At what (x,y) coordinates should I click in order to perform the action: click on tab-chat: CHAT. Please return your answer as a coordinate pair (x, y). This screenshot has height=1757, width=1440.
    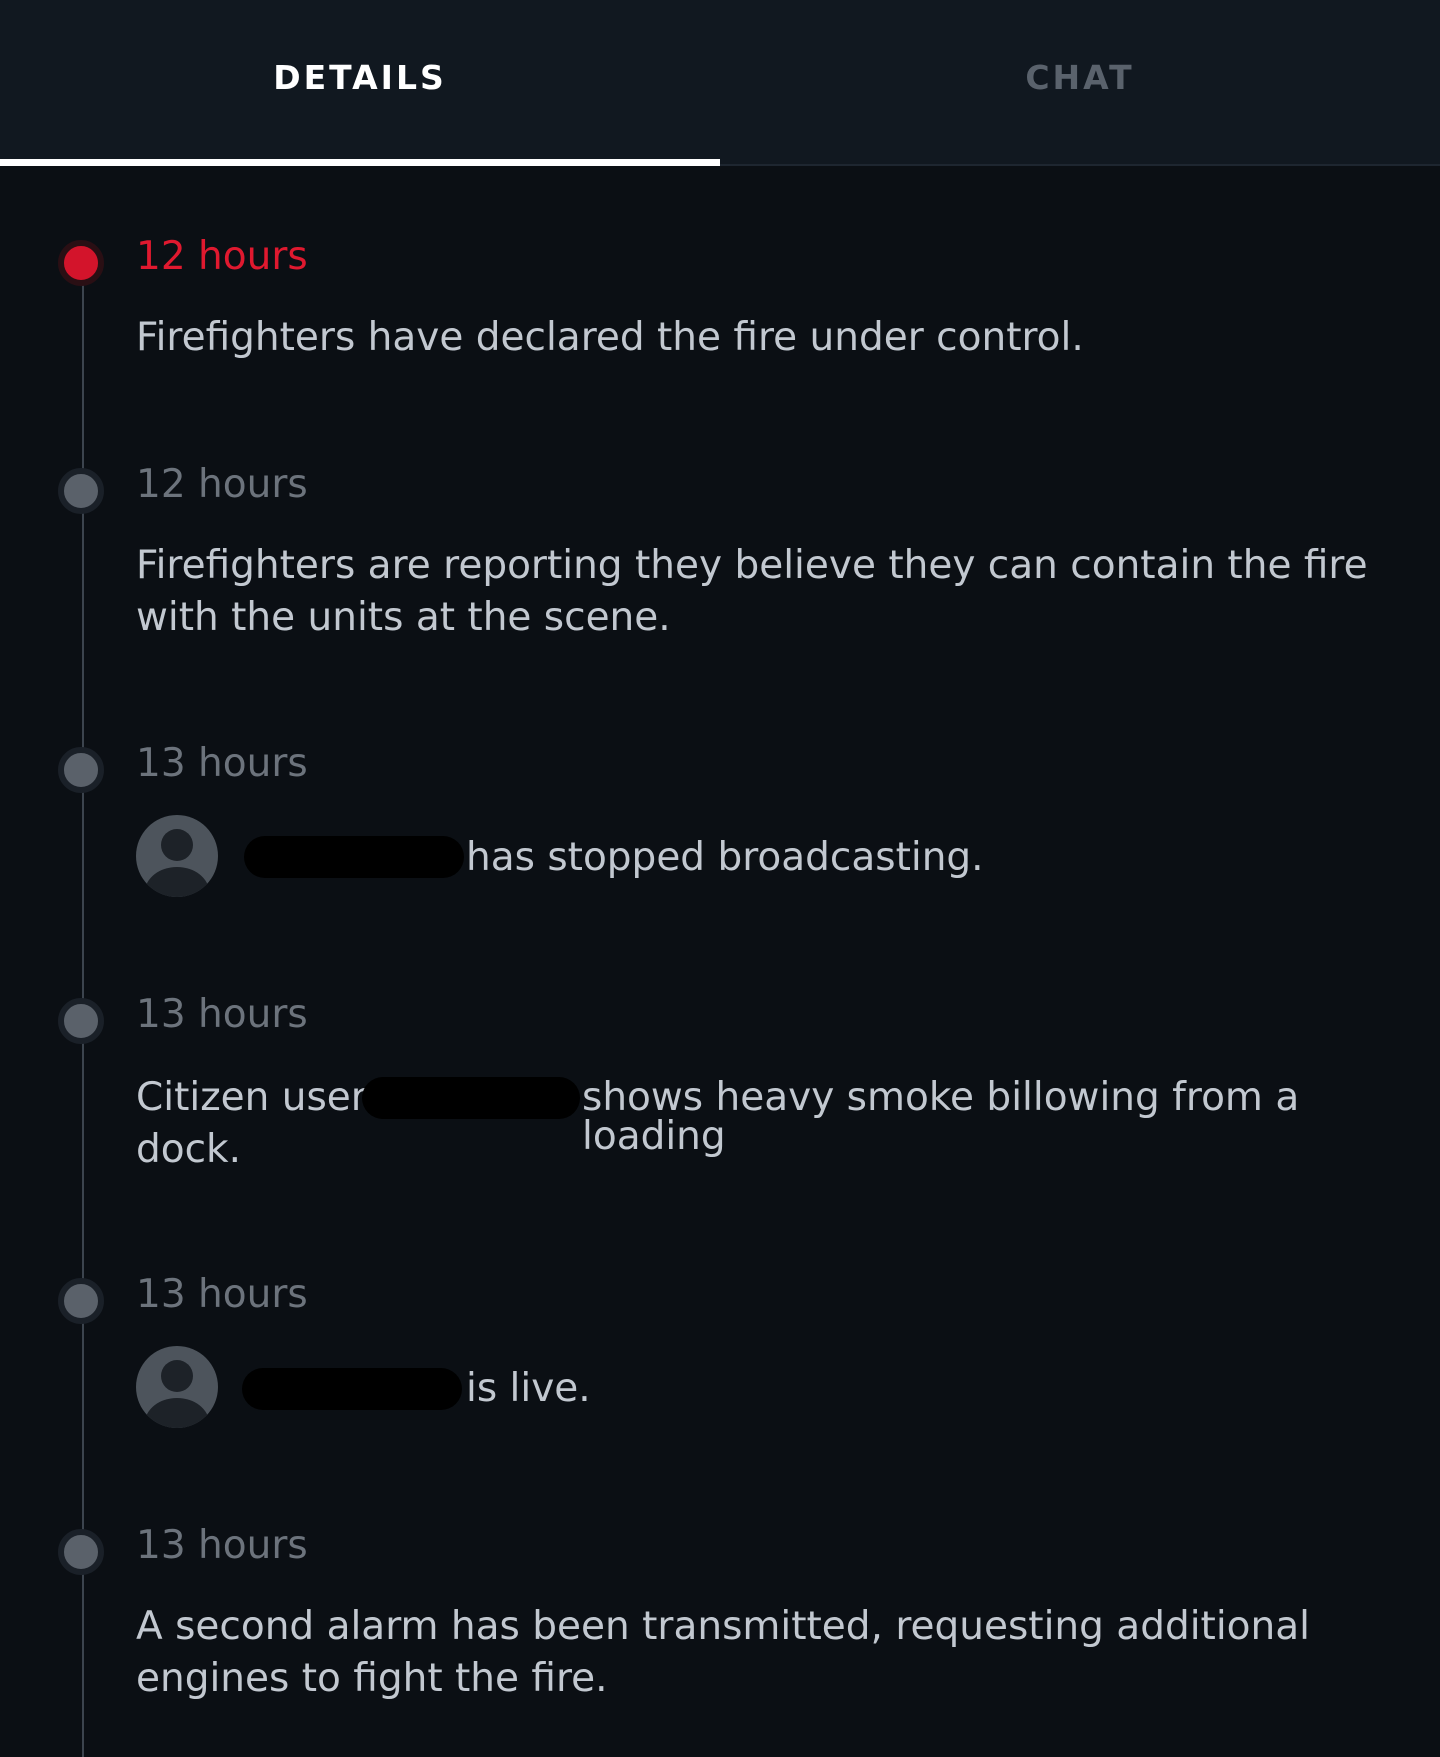
    Looking at the image, I should click on (1080, 83).